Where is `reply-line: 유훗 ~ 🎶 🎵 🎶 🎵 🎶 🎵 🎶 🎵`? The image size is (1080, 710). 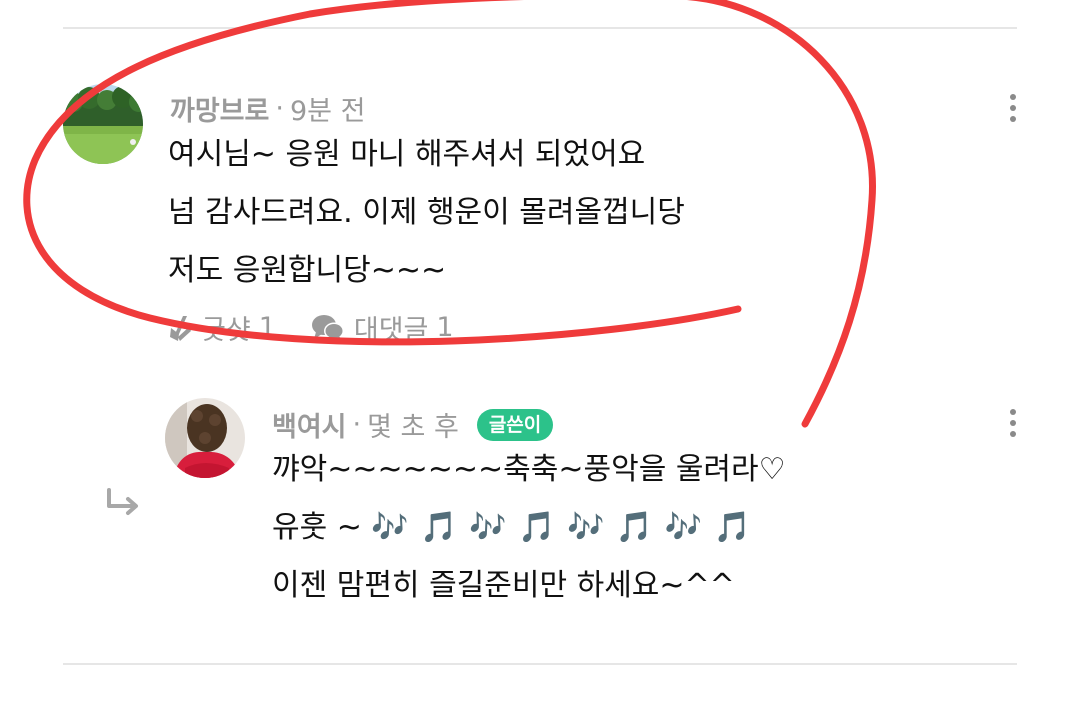
reply-line: 유훗 ~ 🎶 🎵 🎶 🎵 🎶 🎵 🎶 🎵 is located at coordinates (529, 528).